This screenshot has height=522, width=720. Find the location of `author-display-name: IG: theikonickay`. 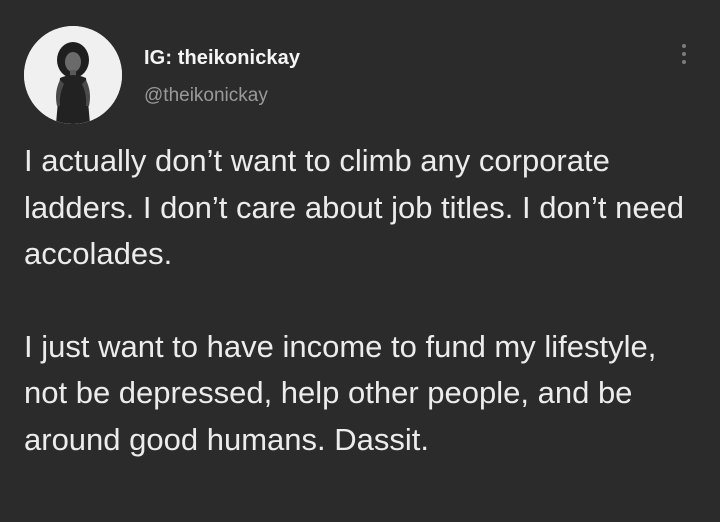

author-display-name: IG: theikonickay is located at coordinates (222, 58).